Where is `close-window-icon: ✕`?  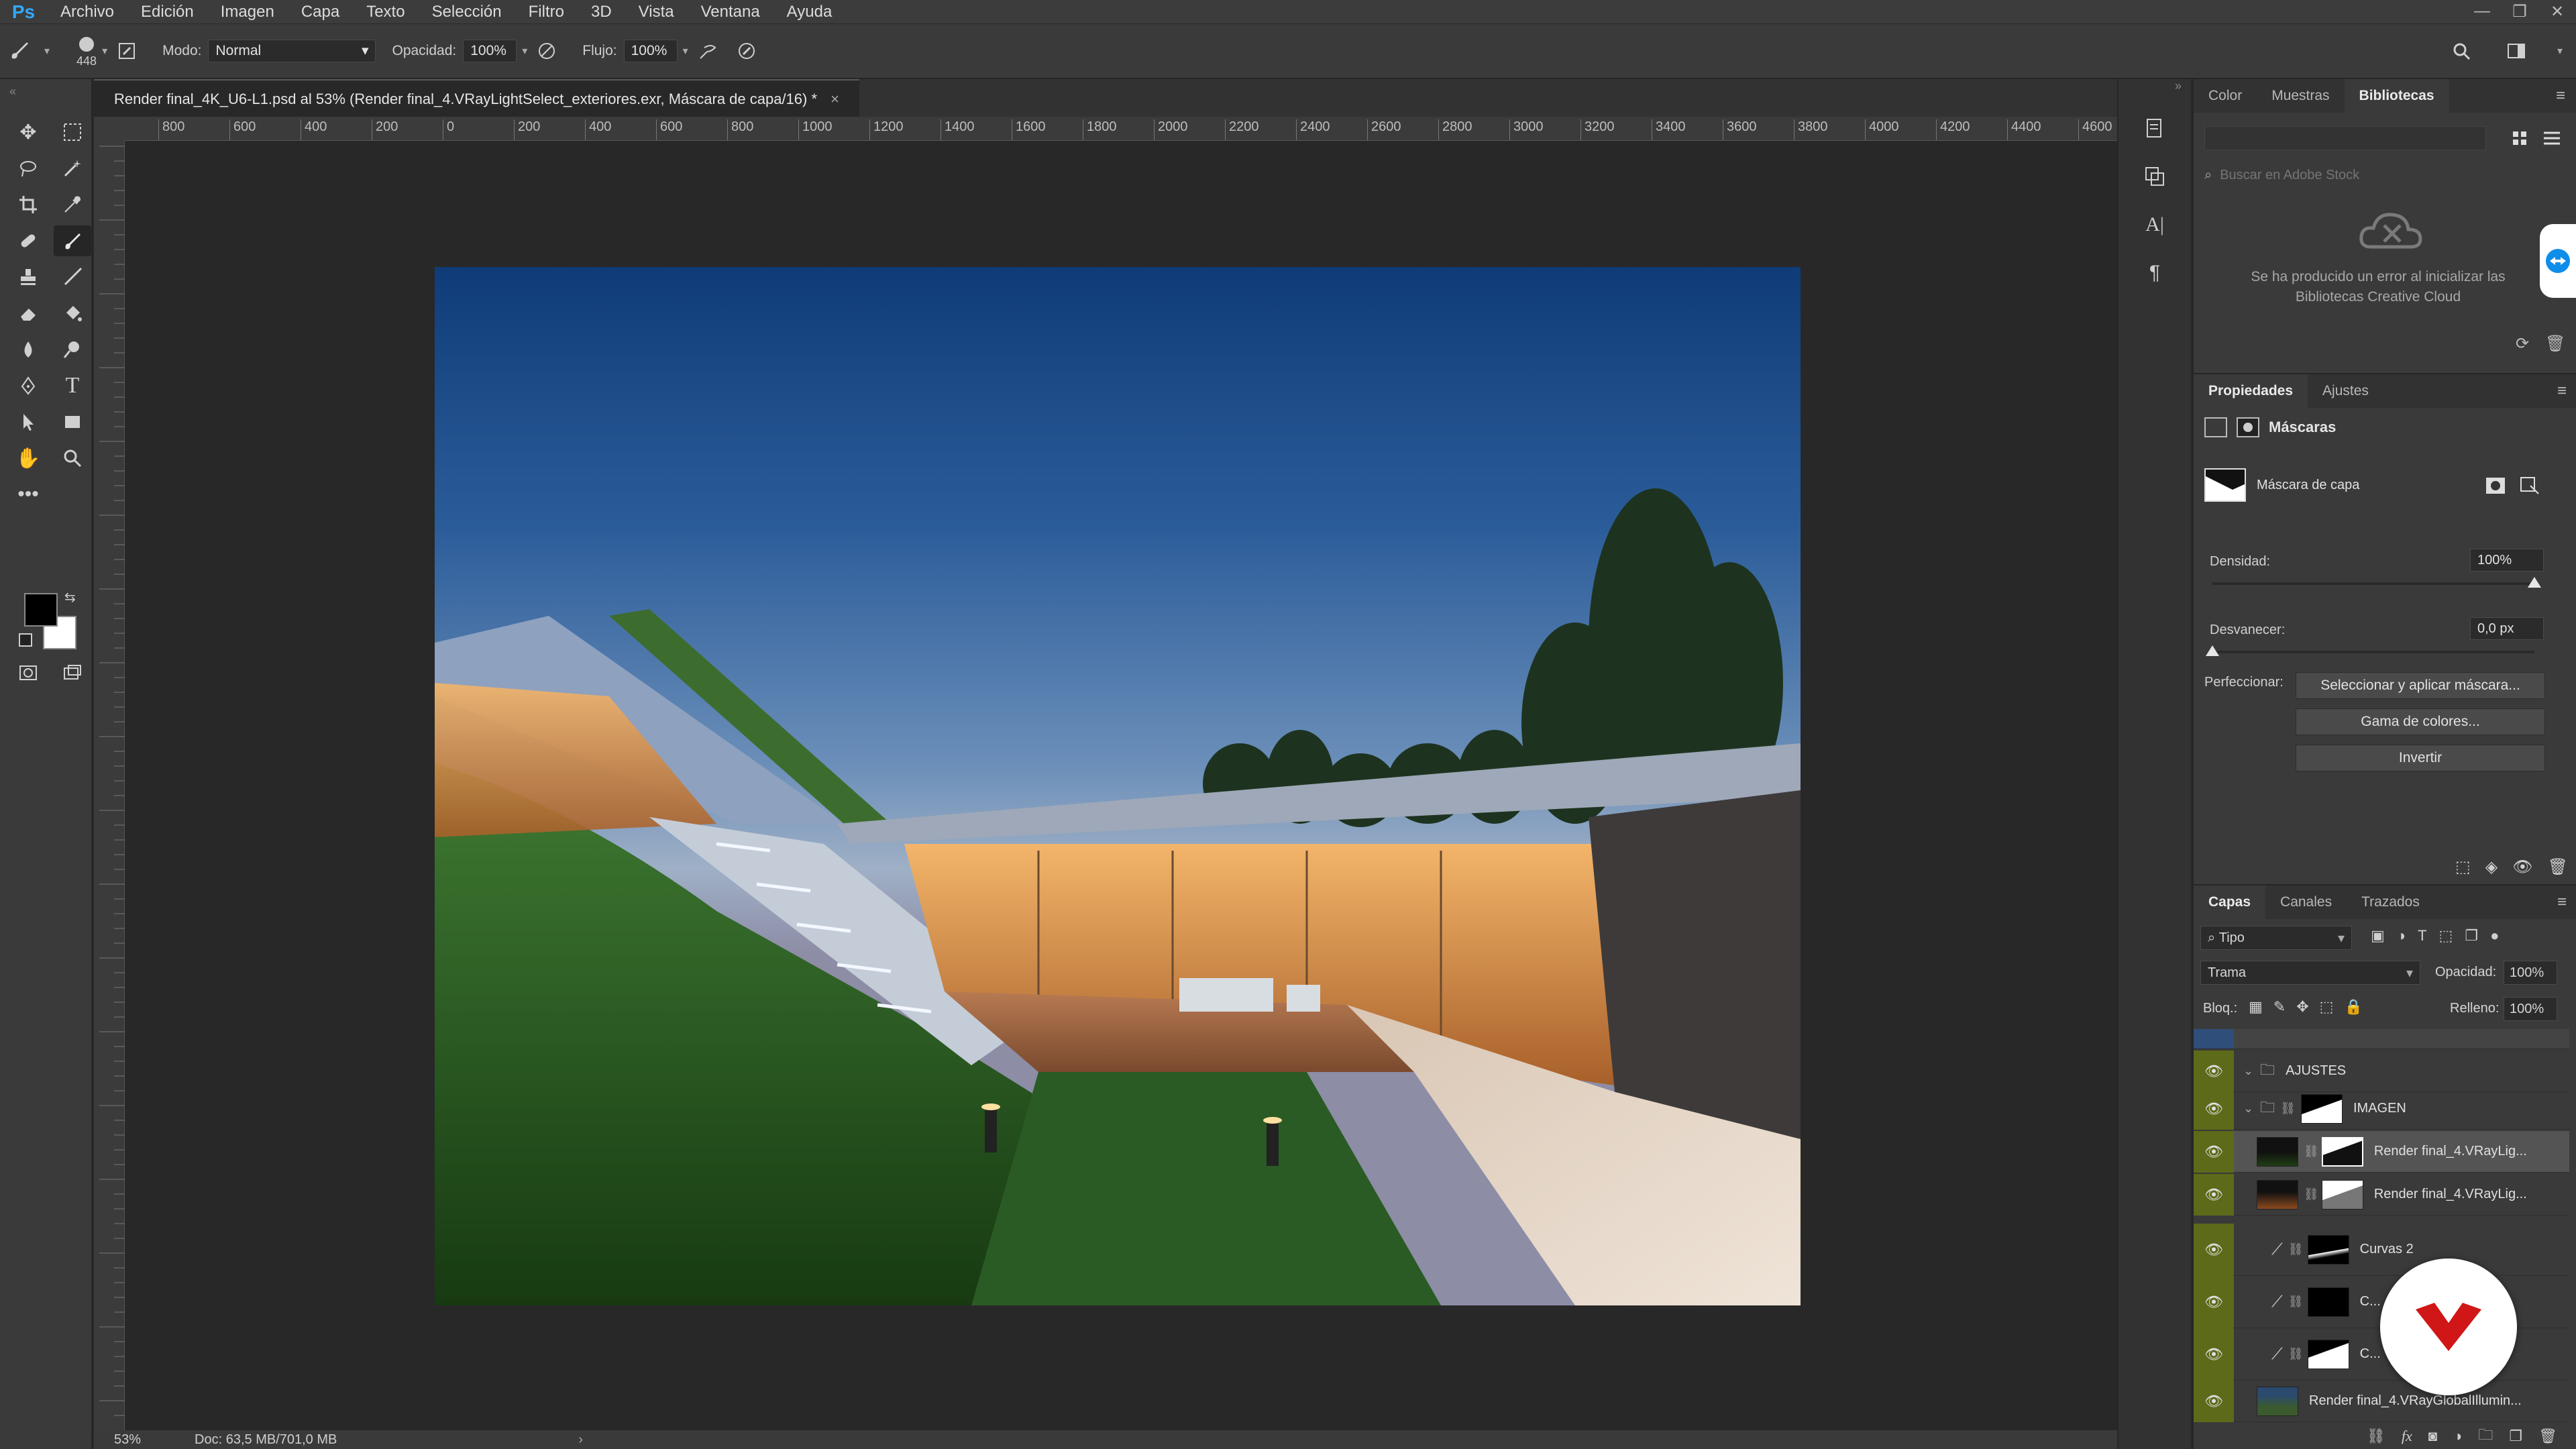
close-window-icon: ✕ is located at coordinates (2557, 11).